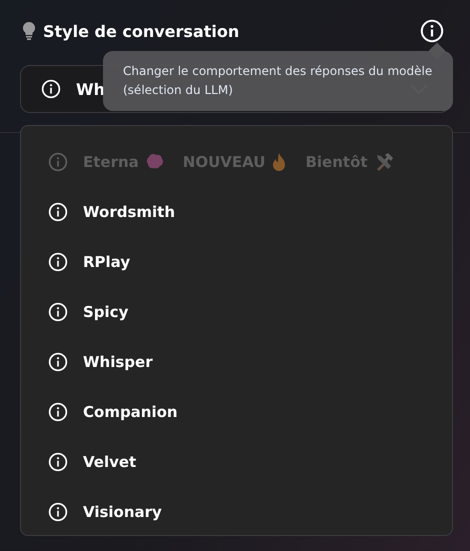  Describe the element at coordinates (91, 89) in the screenshot. I see `selected-value: Wh` at that location.